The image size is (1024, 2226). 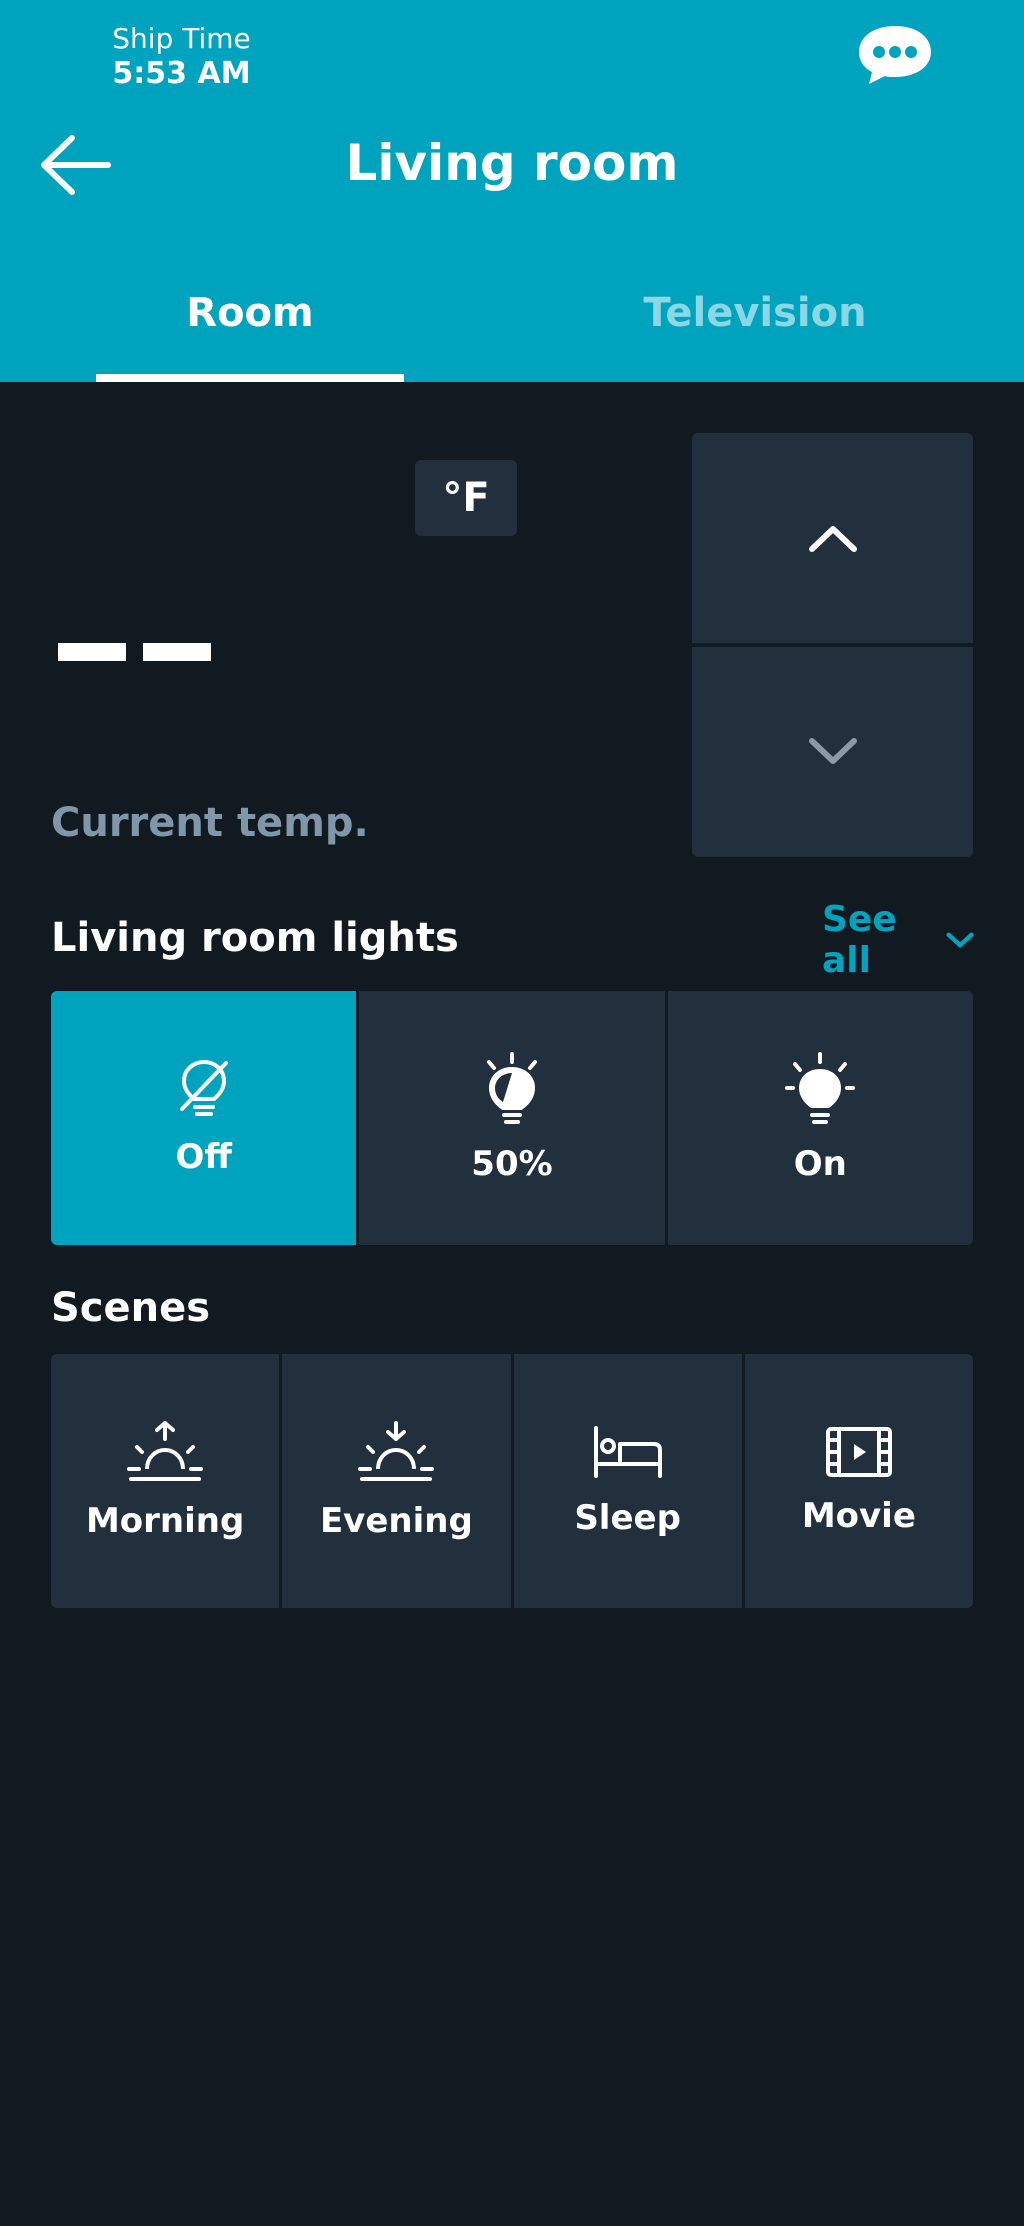 What do you see at coordinates (832, 645) in the screenshot?
I see `temperature-stepper` at bounding box center [832, 645].